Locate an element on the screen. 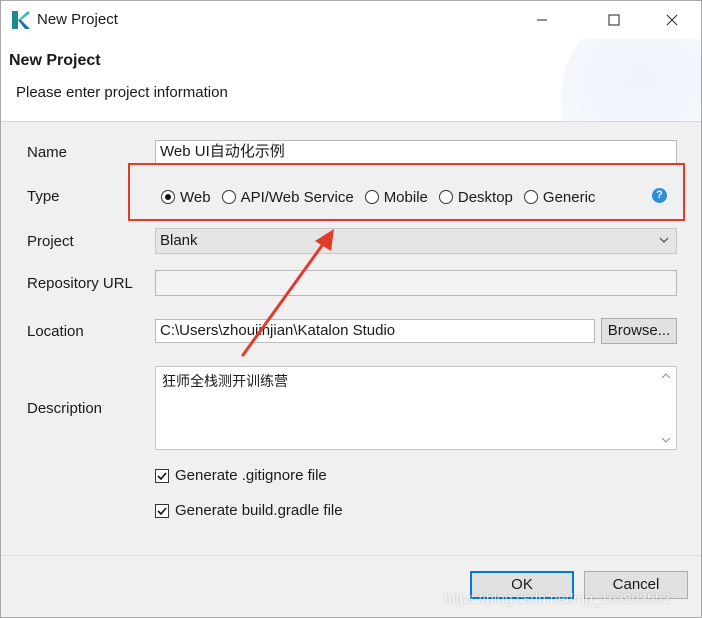 The height and width of the screenshot is (618, 702). build-gradle-label: Generate build.gradle file is located at coordinates (259, 510).